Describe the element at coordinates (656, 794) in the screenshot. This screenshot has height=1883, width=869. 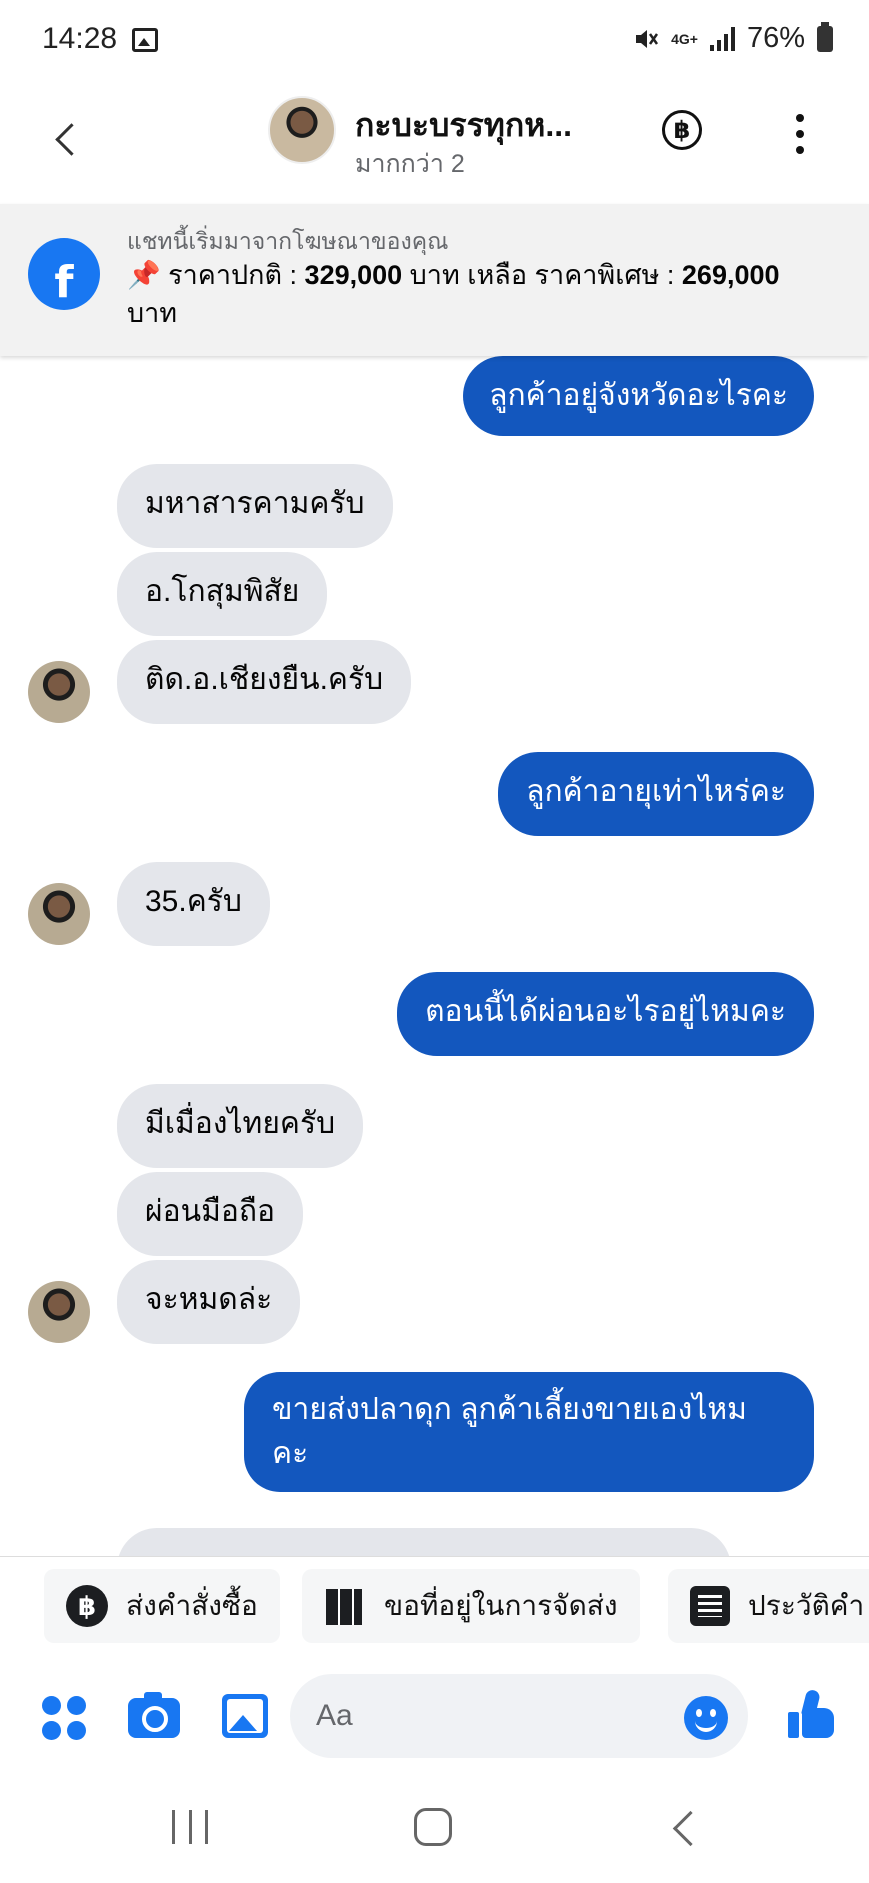
I see `message-bubble-outgoing: ลูกค้าอายุเท่าไหร่คะ` at that location.